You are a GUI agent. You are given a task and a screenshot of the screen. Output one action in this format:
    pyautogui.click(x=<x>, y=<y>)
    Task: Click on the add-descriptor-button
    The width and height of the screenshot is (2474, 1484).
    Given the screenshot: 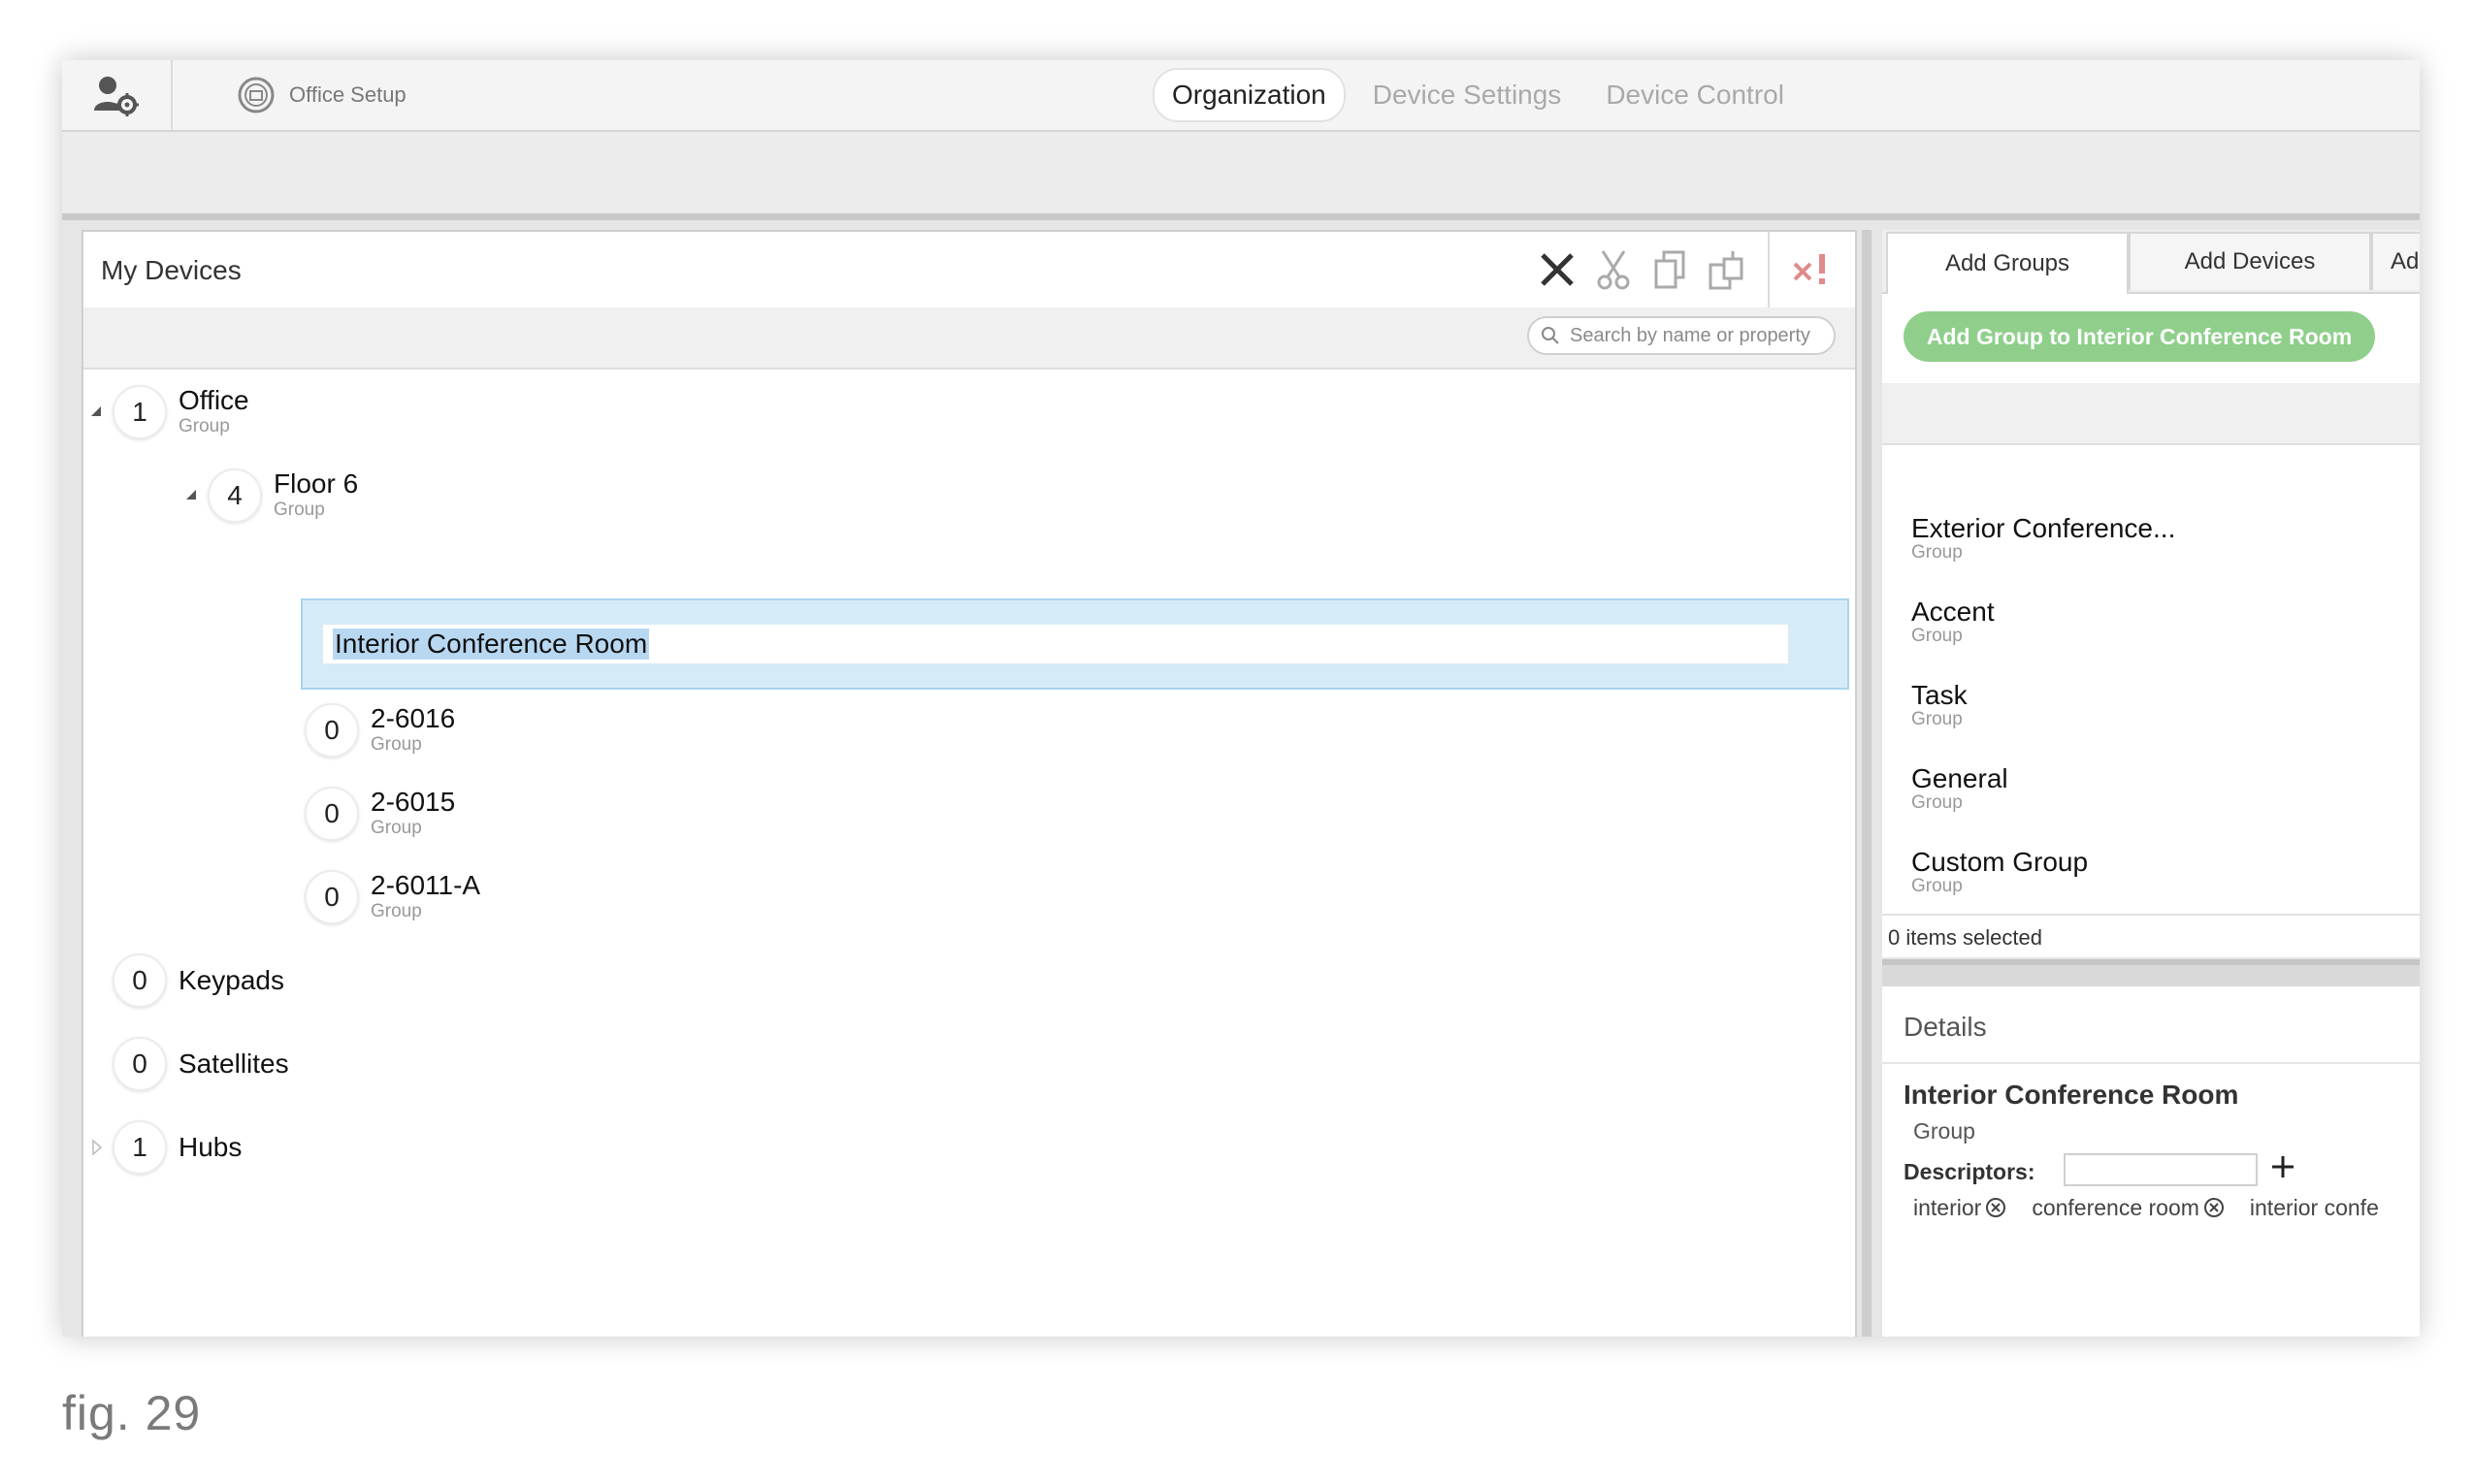 What is the action you would take?
    pyautogui.click(x=2282, y=1166)
    